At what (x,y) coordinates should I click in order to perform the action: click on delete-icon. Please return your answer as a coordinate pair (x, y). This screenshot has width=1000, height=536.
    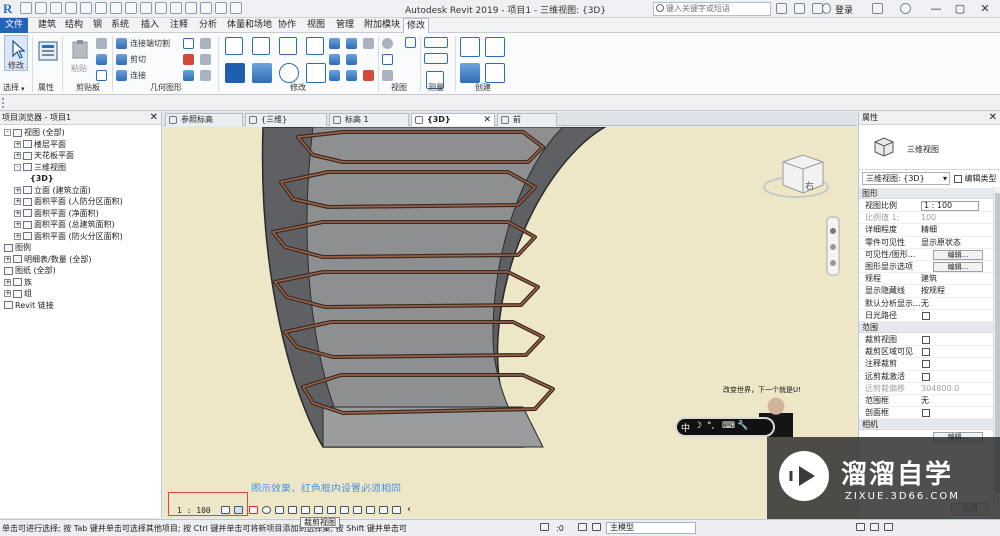
    Looking at the image, I should click on (368, 75).